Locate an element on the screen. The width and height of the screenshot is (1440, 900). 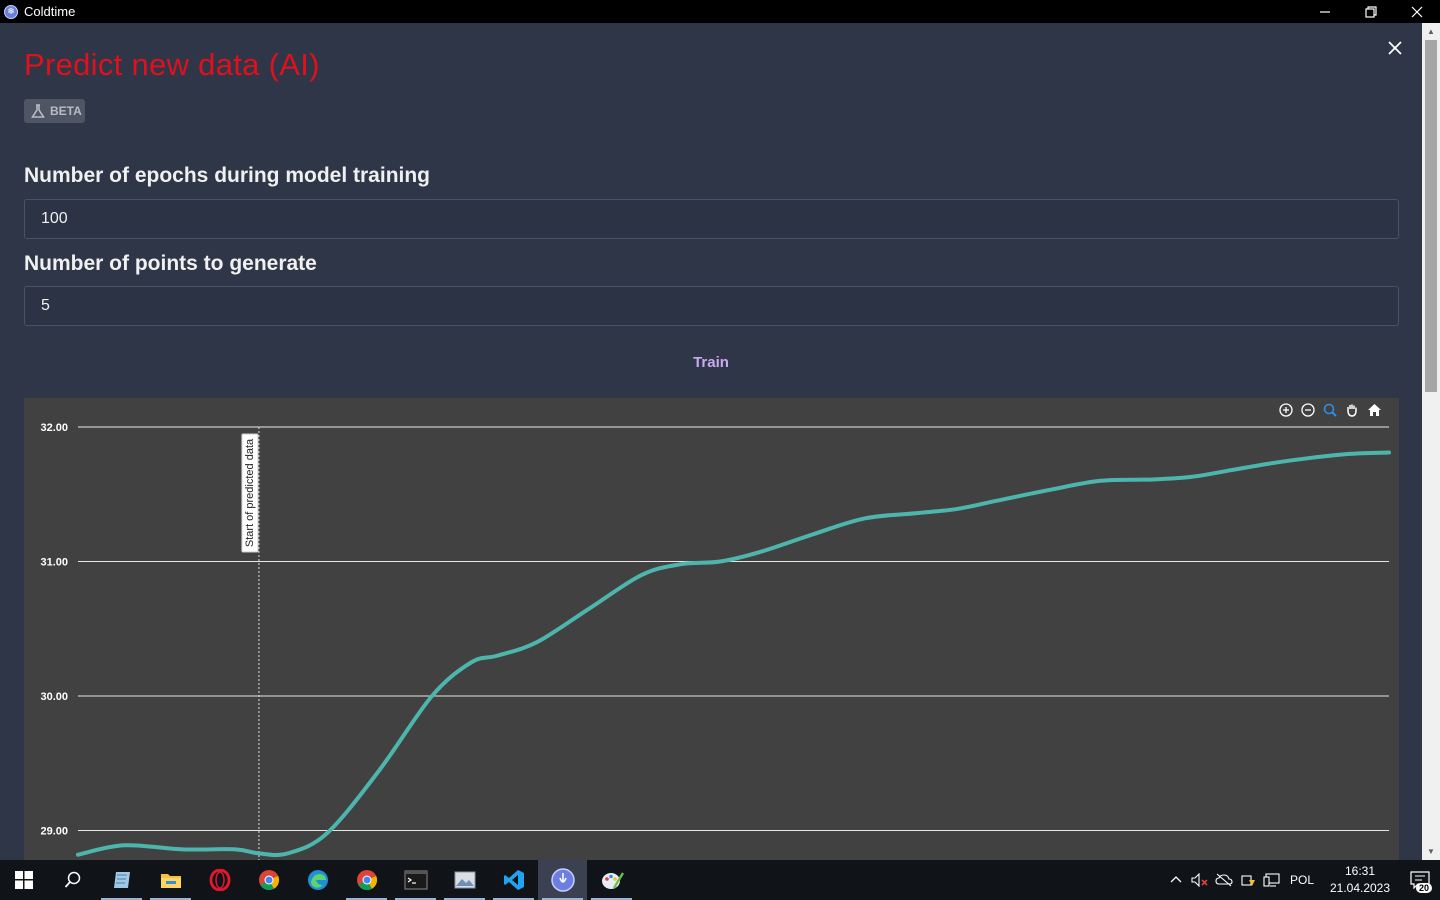
taskbar-app-paint is located at coordinates (611, 880).